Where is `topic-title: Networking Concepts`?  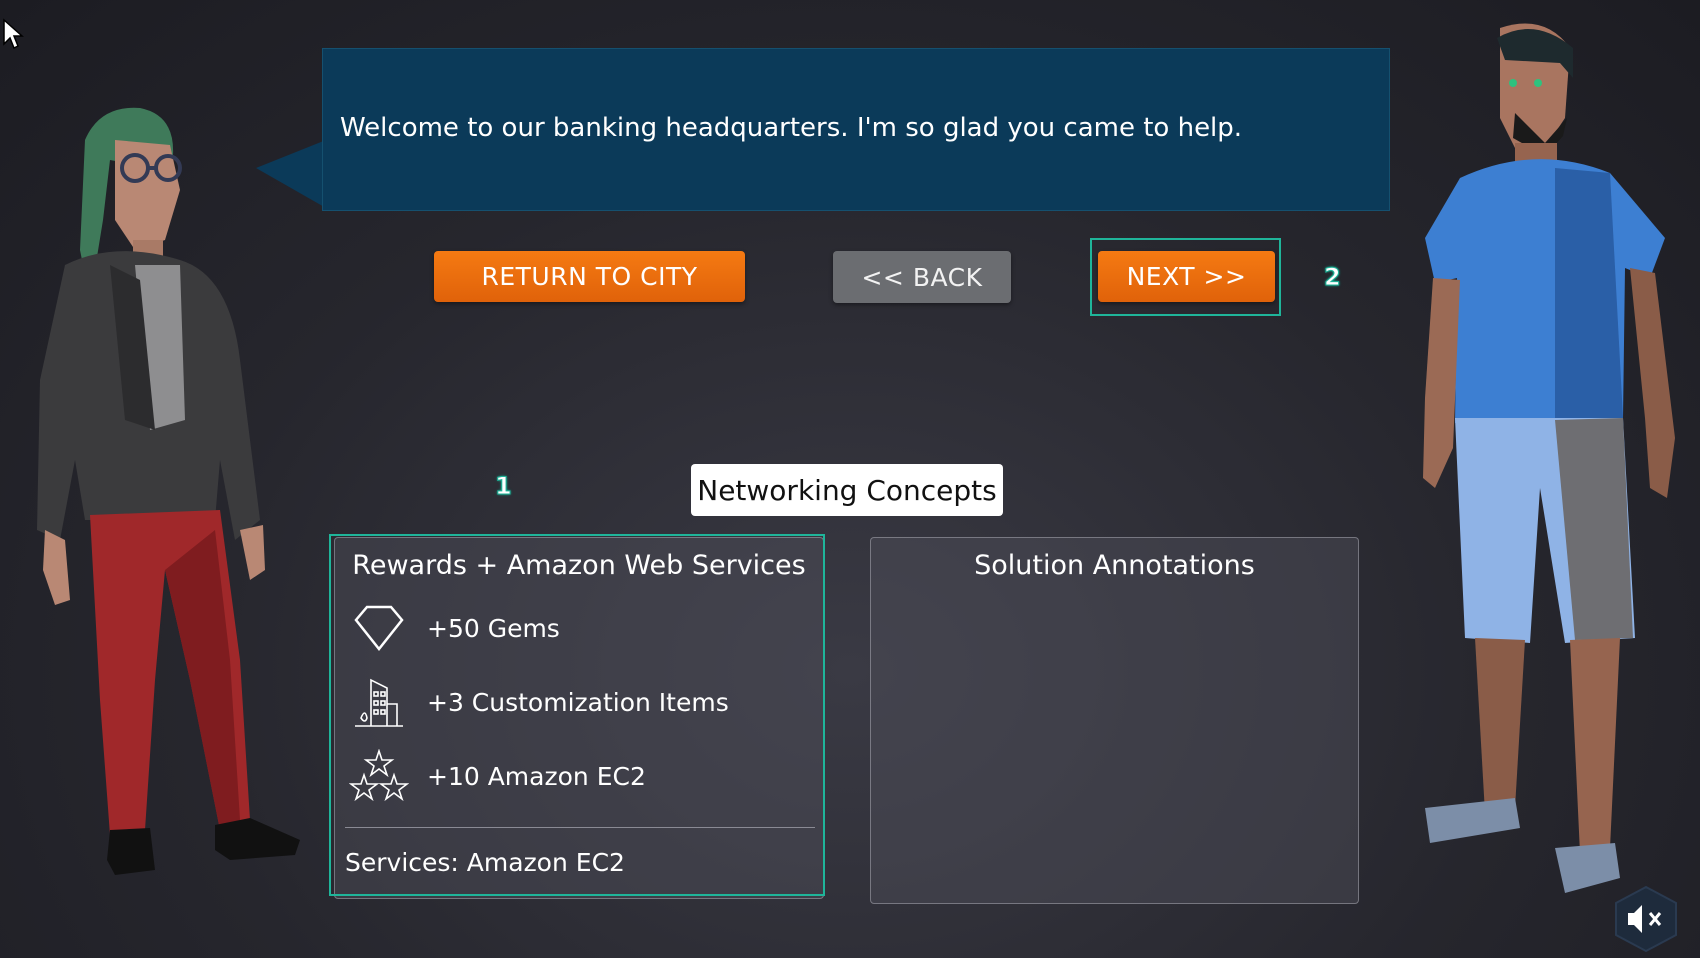 topic-title: Networking Concepts is located at coordinates (847, 490).